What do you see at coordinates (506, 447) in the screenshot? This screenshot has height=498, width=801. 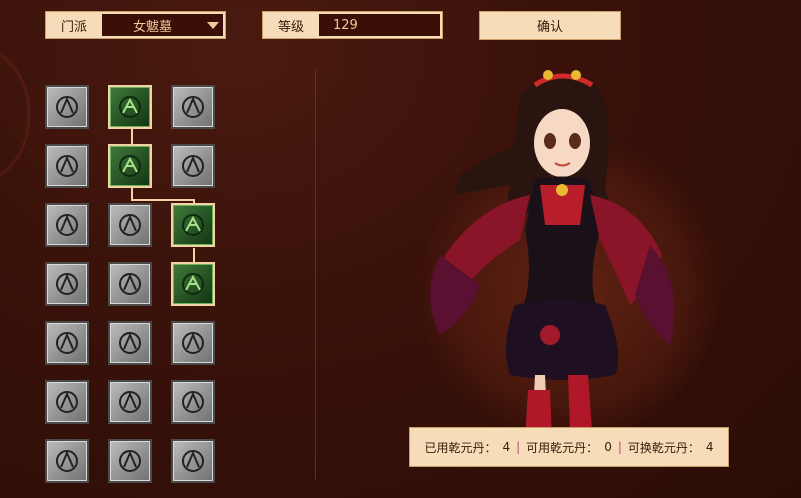 I see `used-pill-value: 4` at bounding box center [506, 447].